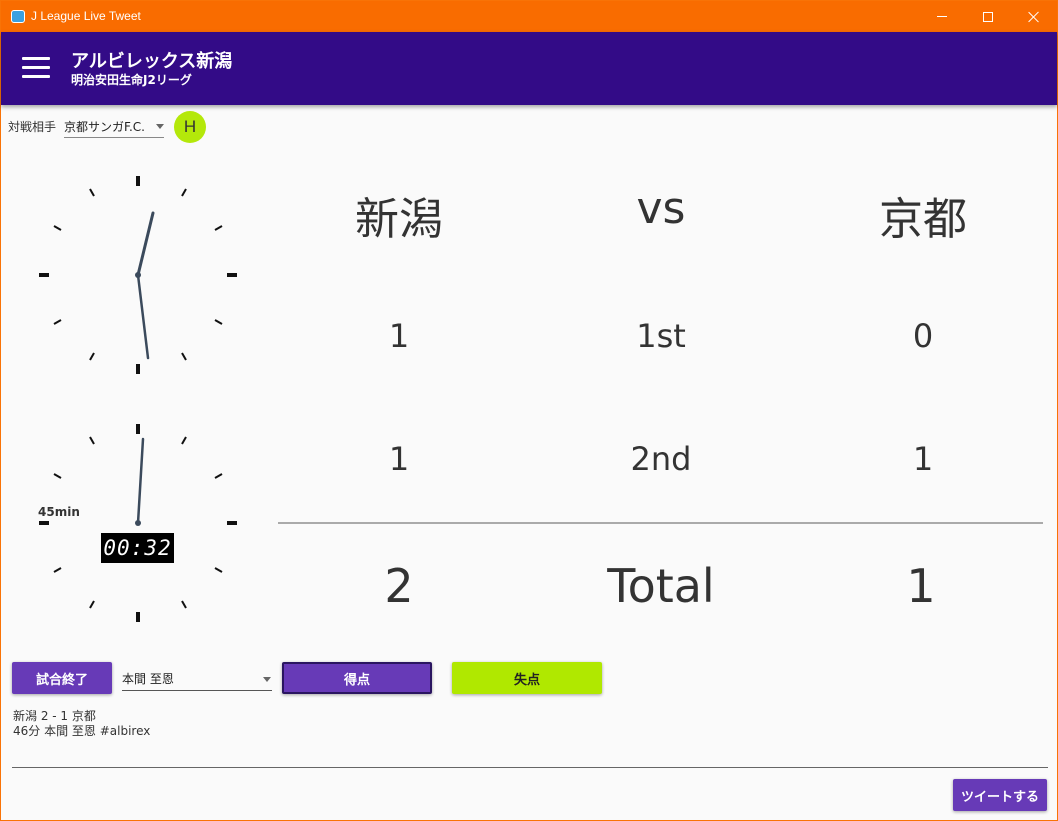  I want to click on analog-clock, so click(138, 275).